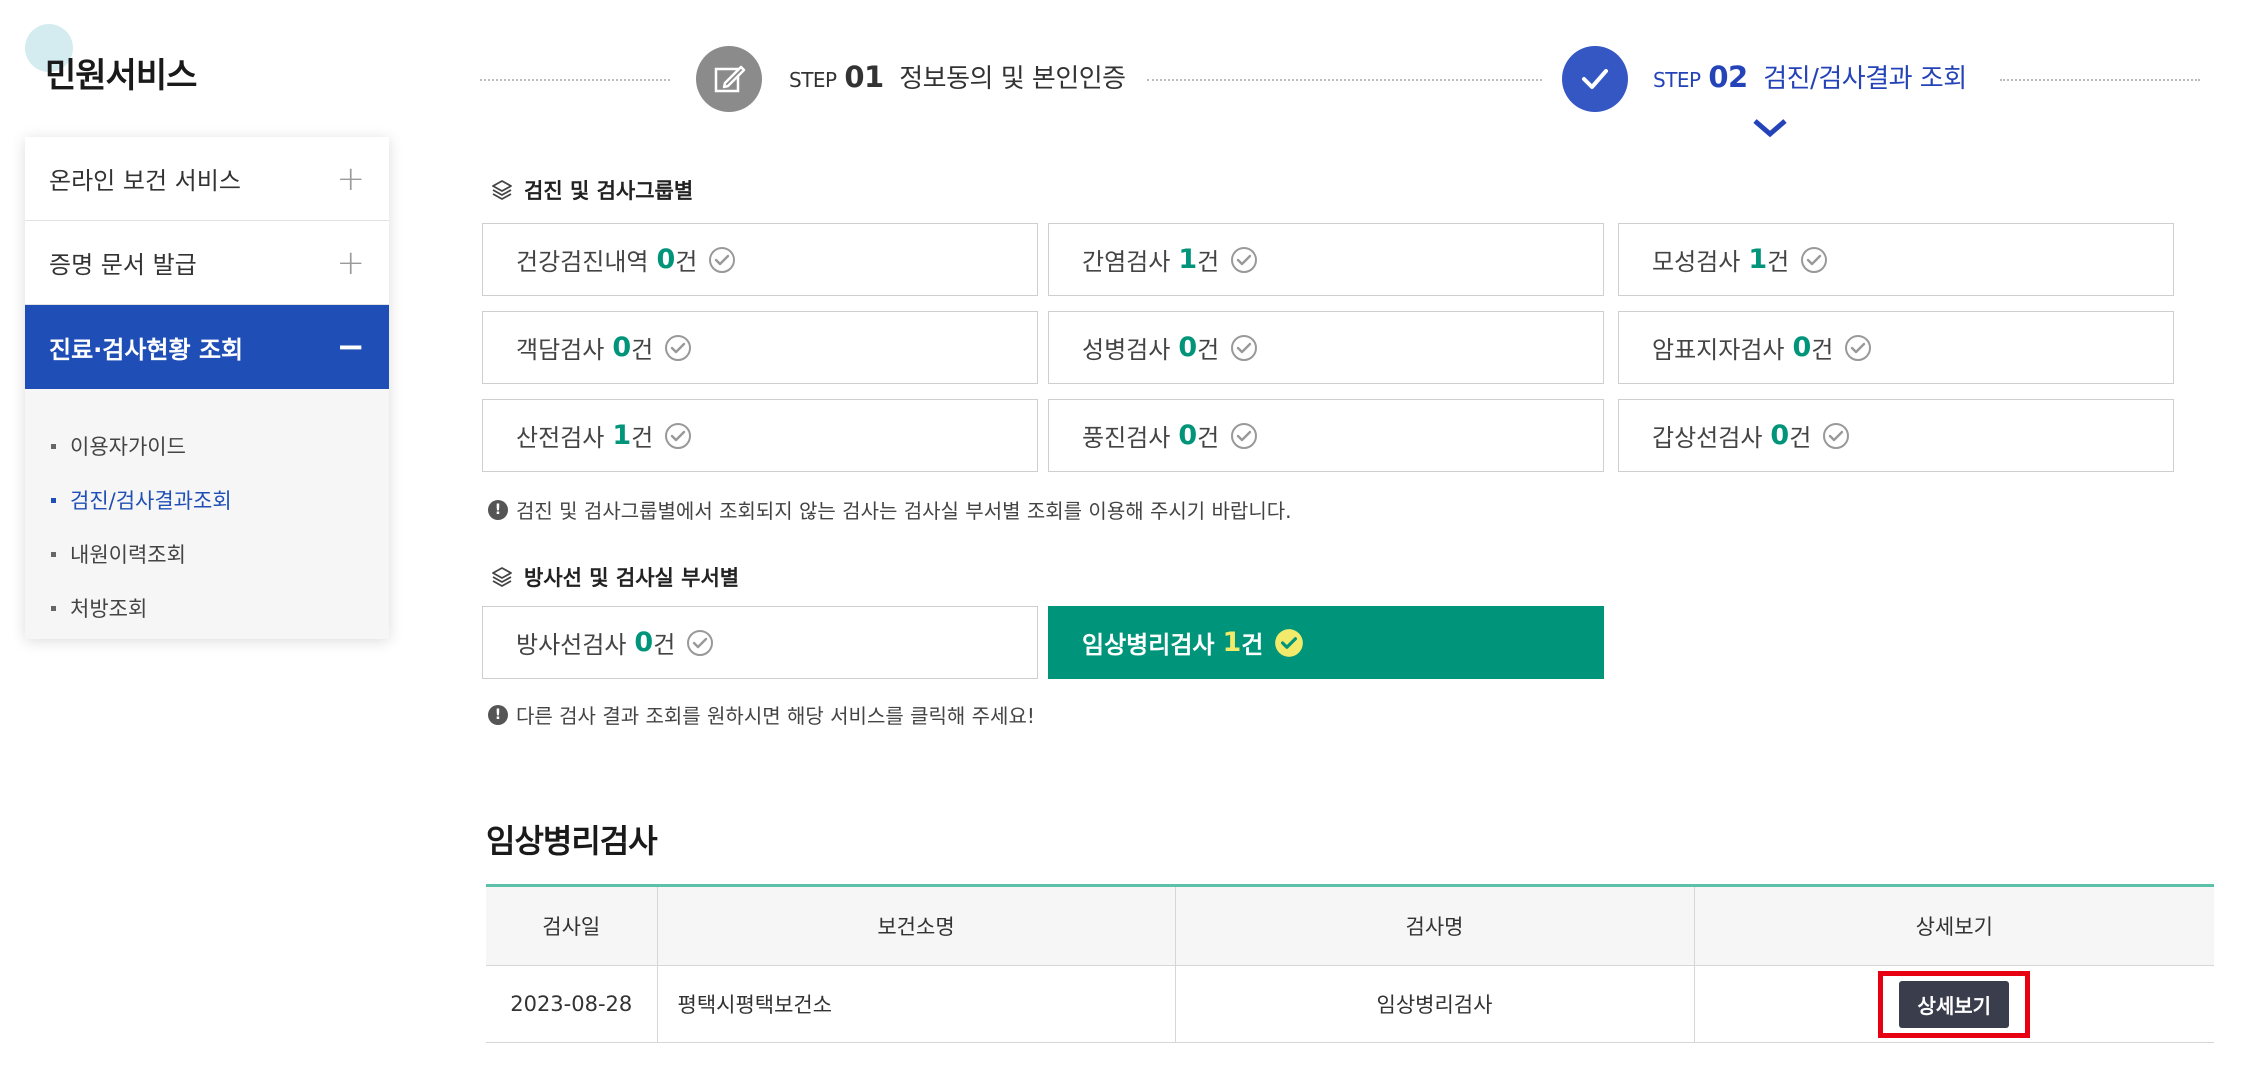  I want to click on group-item-std: 성병검사 0 건, so click(1326, 347).